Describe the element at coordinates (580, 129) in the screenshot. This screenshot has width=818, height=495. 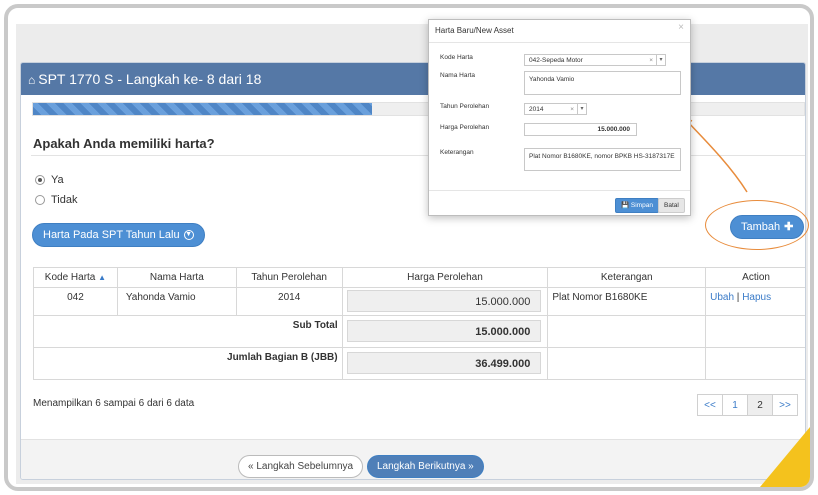
I see `harga-field: 15.000.000` at that location.